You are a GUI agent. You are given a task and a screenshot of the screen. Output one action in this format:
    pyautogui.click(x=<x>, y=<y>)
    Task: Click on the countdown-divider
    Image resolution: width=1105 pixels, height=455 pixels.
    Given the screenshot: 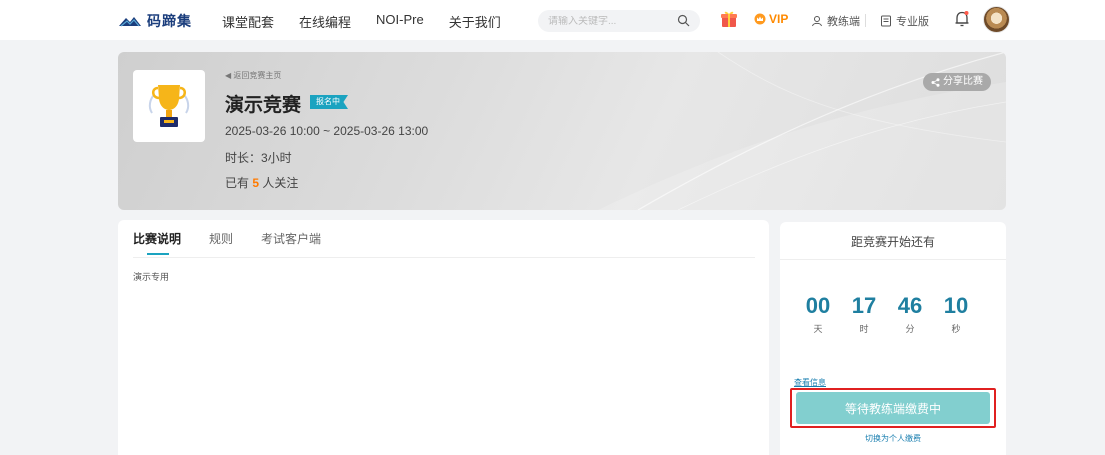 What is the action you would take?
    pyautogui.click(x=893, y=259)
    